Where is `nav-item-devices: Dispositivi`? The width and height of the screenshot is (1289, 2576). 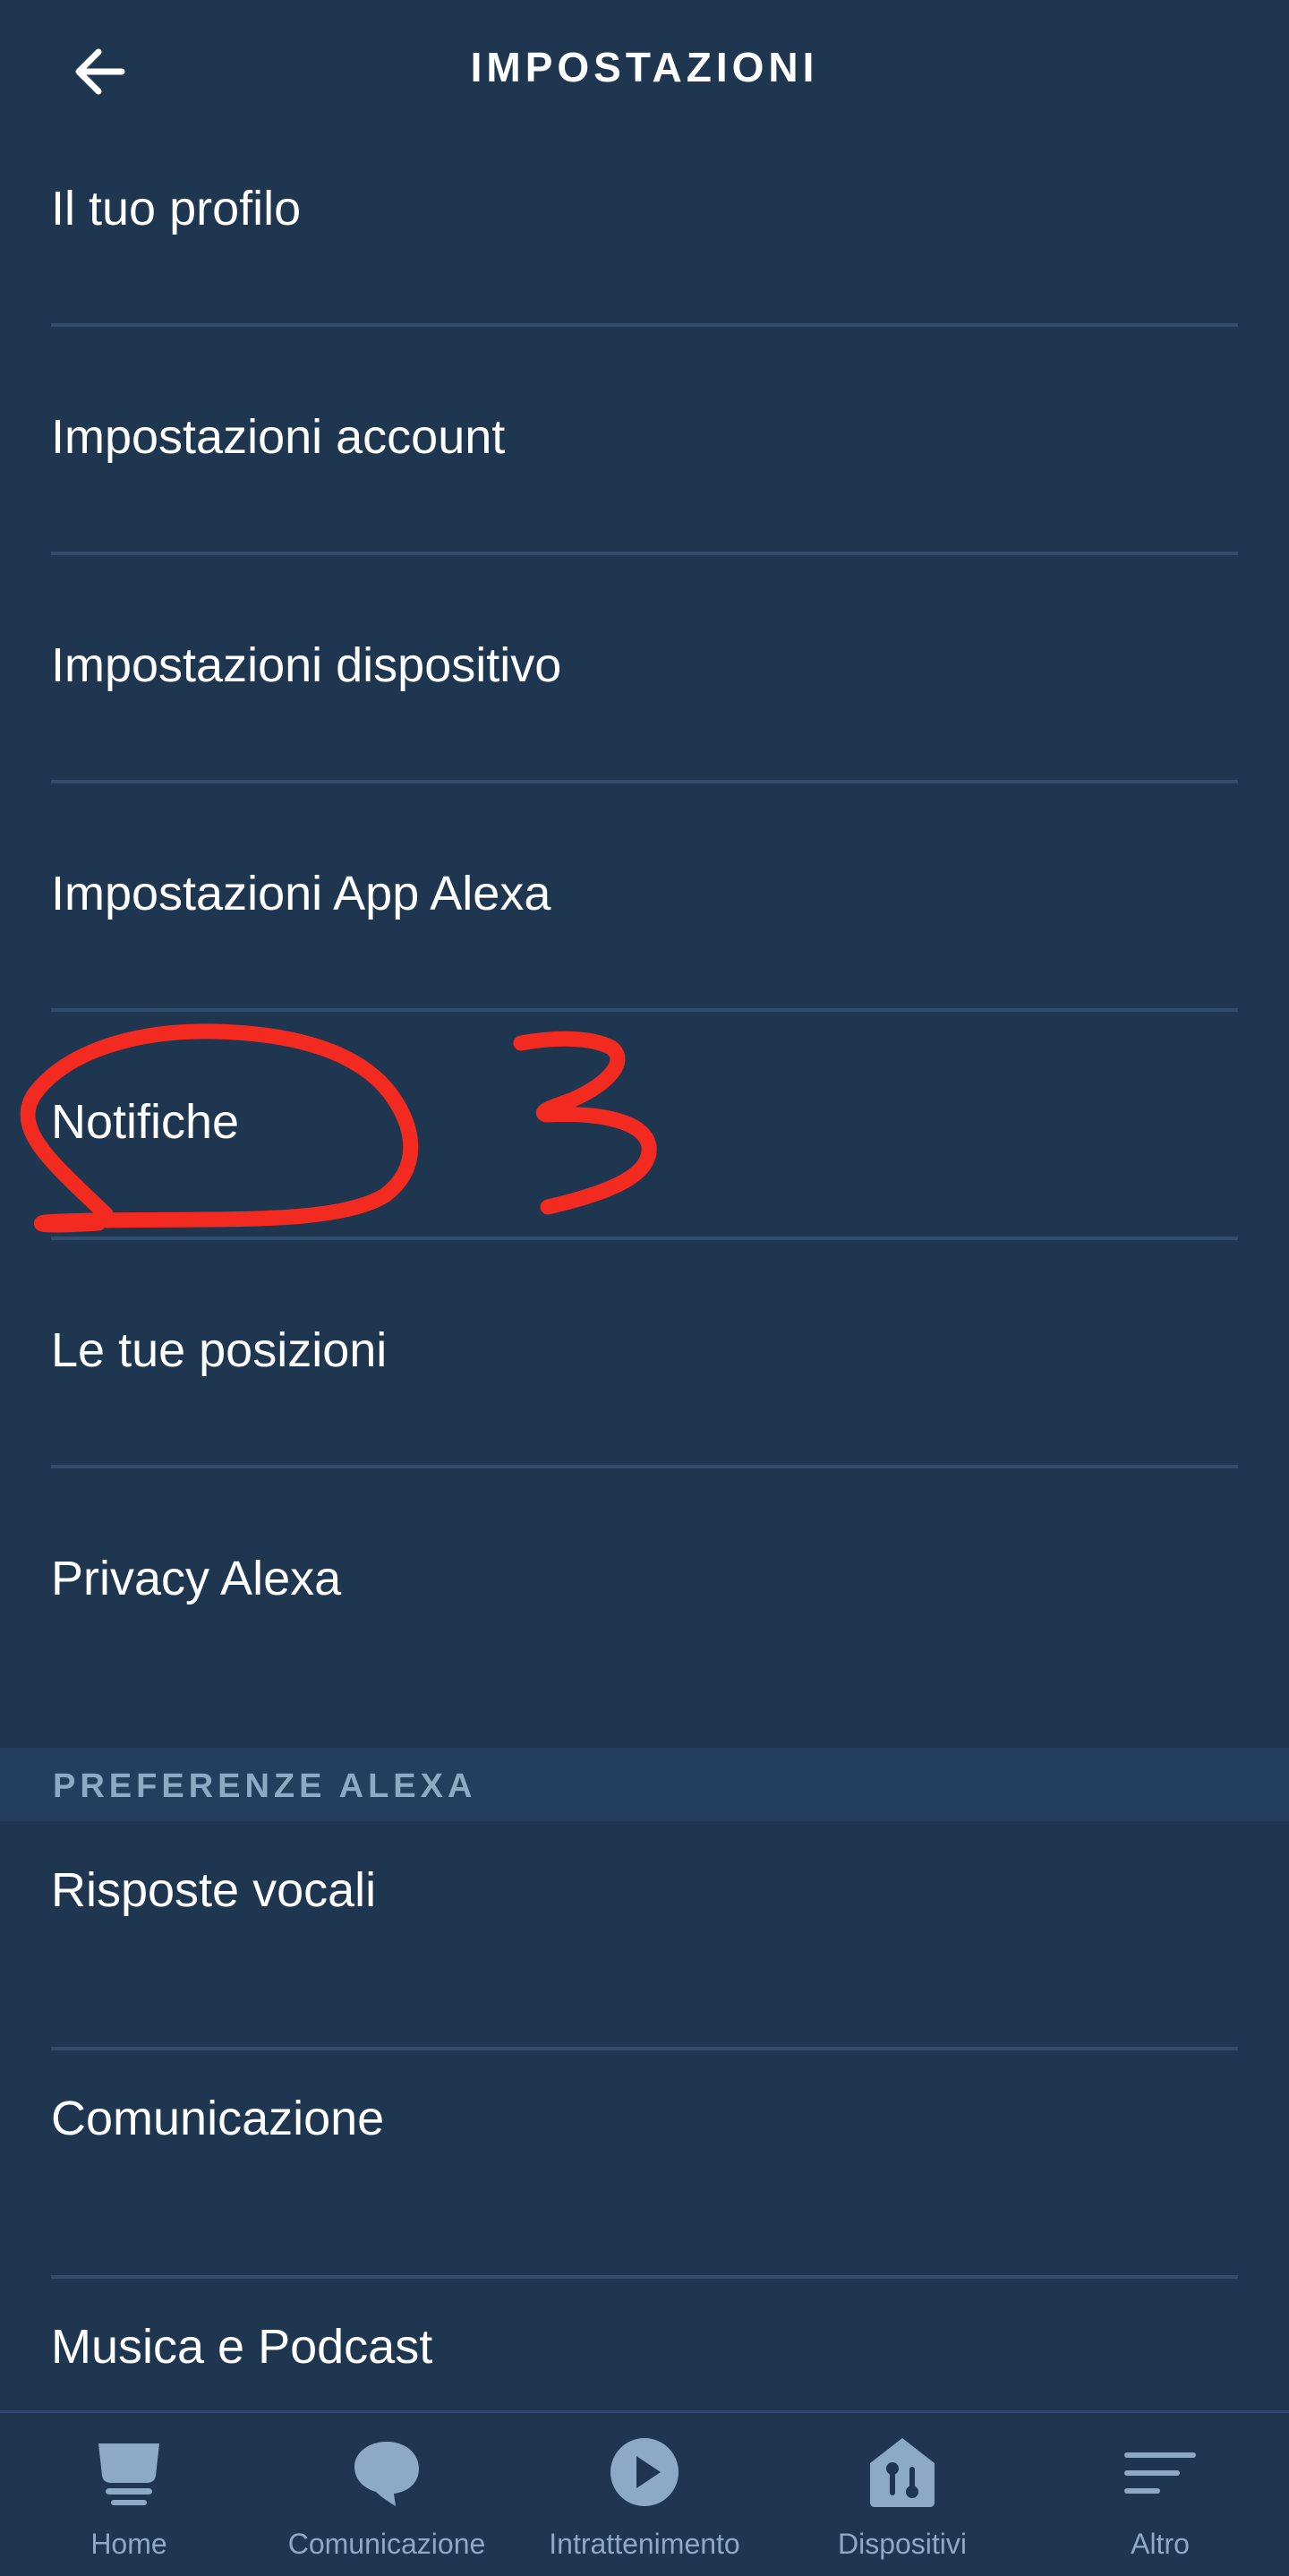
nav-item-devices: Dispositivi is located at coordinates (902, 2494).